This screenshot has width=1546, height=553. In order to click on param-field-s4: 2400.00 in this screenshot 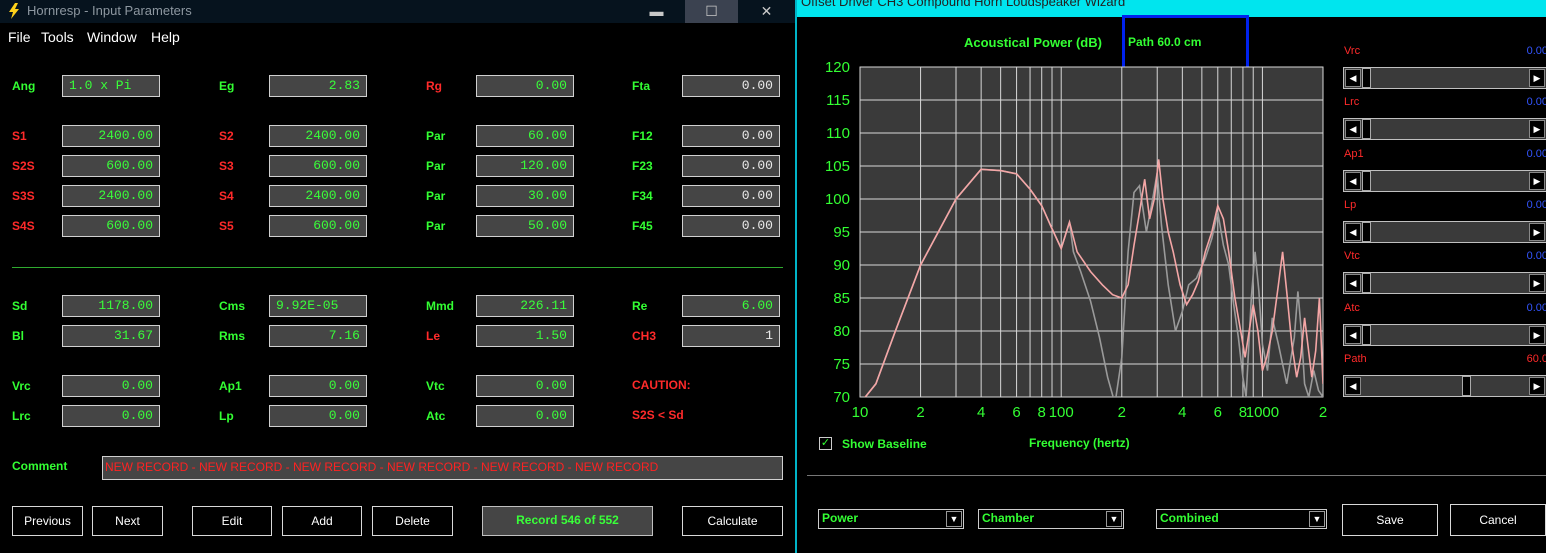, I will do `click(318, 196)`.